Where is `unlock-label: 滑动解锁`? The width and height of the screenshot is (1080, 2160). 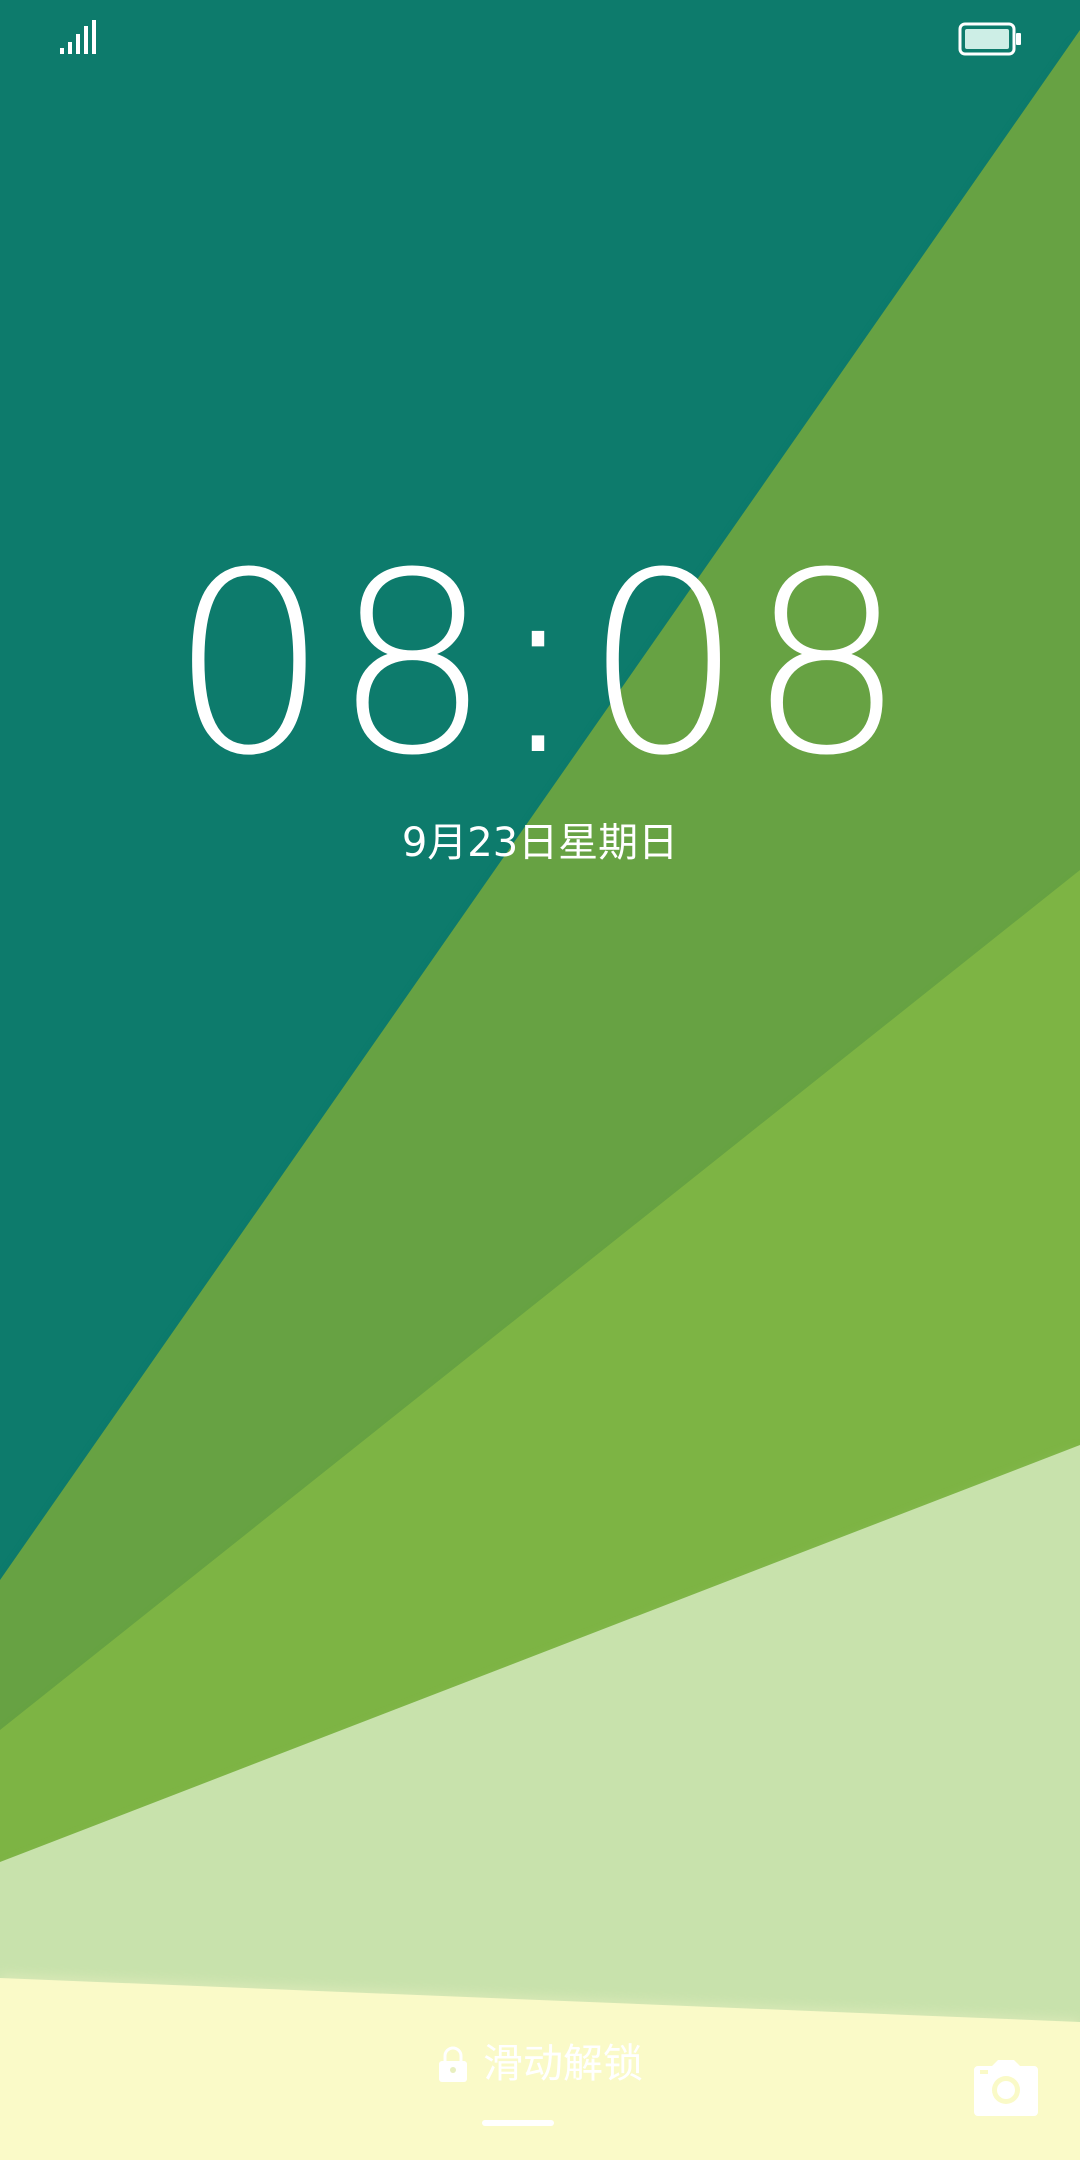 unlock-label: 滑动解锁 is located at coordinates (563, 2064).